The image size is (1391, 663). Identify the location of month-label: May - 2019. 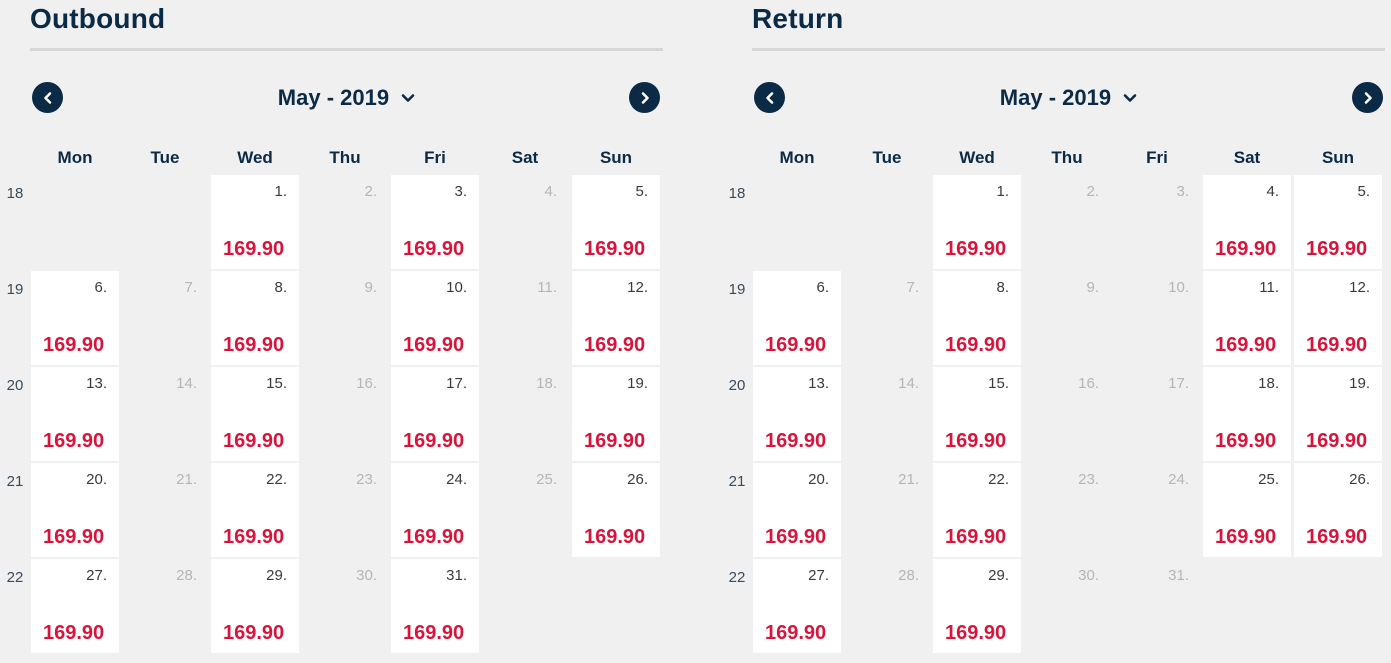
(333, 98).